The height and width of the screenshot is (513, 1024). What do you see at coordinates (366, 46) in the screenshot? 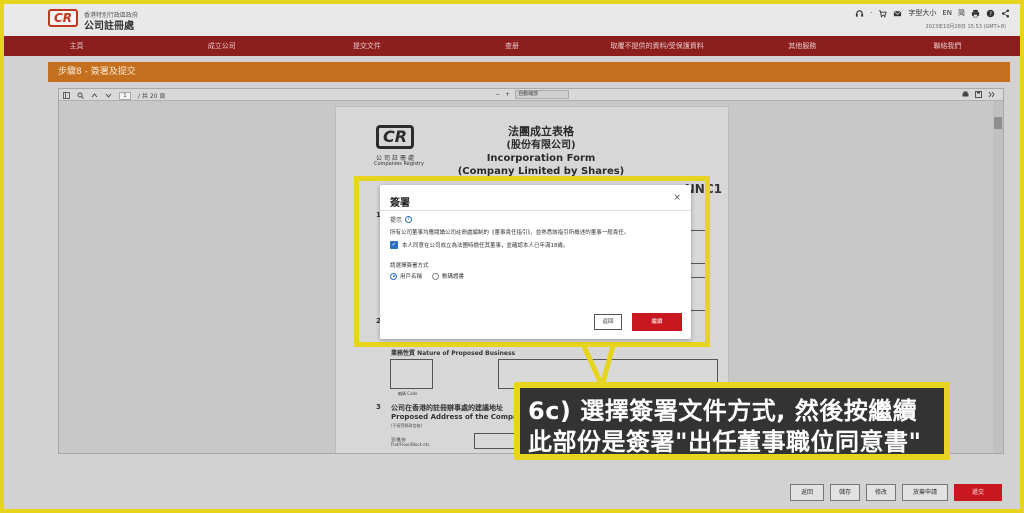
I see `nav-item-submit: 提交文件` at bounding box center [366, 46].